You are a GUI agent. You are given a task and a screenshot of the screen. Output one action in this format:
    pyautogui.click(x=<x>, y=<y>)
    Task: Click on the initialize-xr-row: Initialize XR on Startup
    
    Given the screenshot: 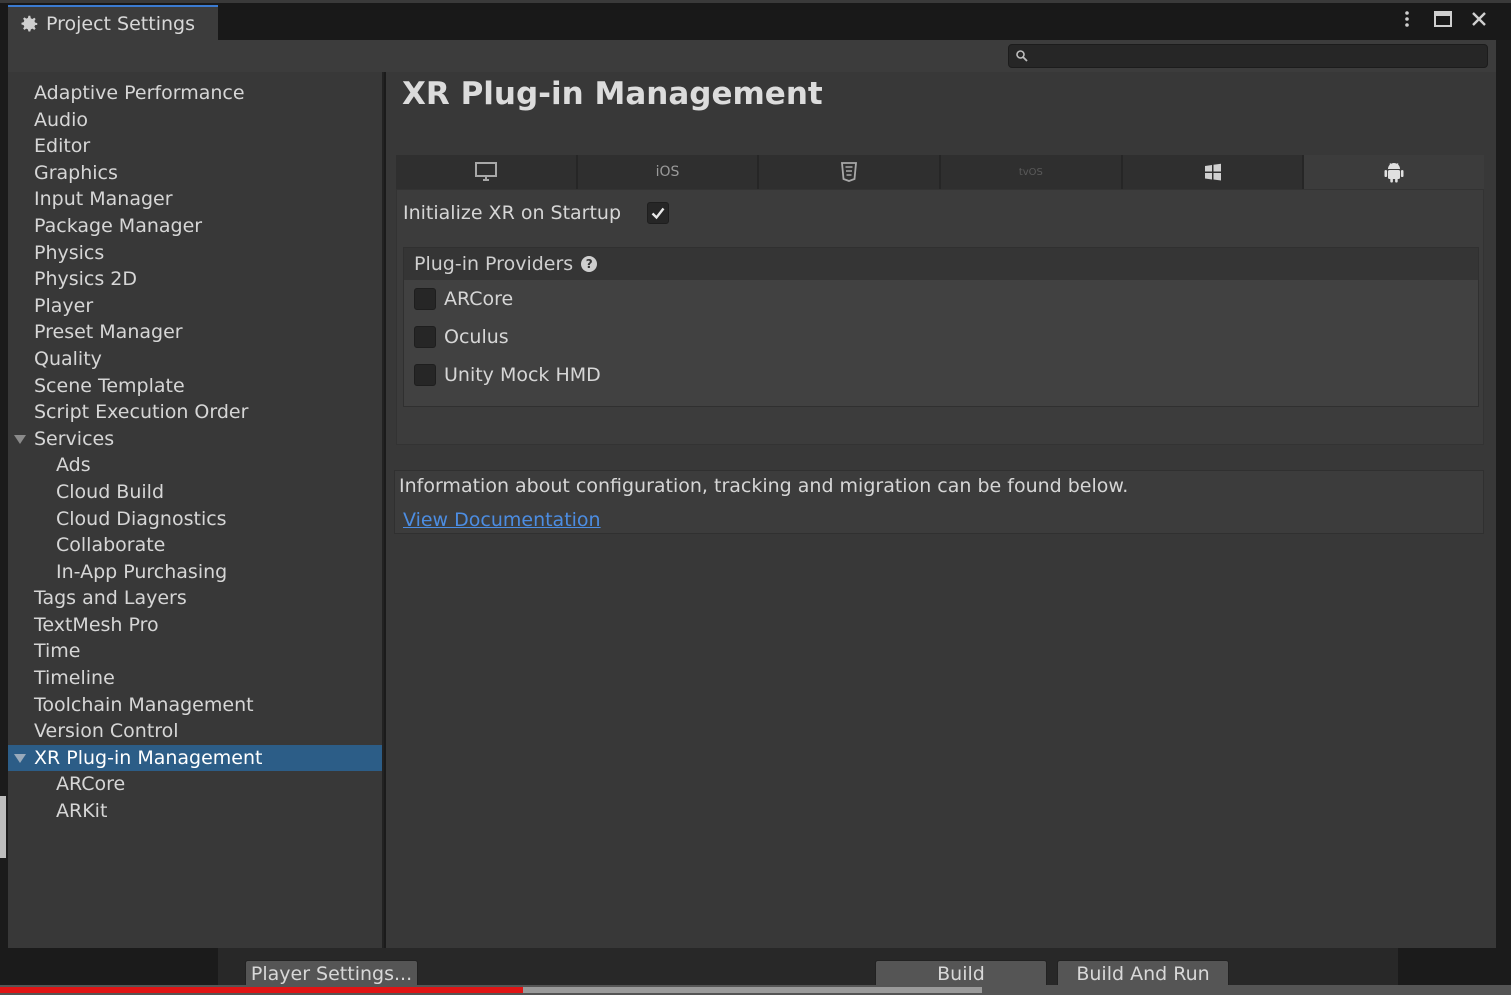 What is the action you would take?
    pyautogui.click(x=536, y=213)
    